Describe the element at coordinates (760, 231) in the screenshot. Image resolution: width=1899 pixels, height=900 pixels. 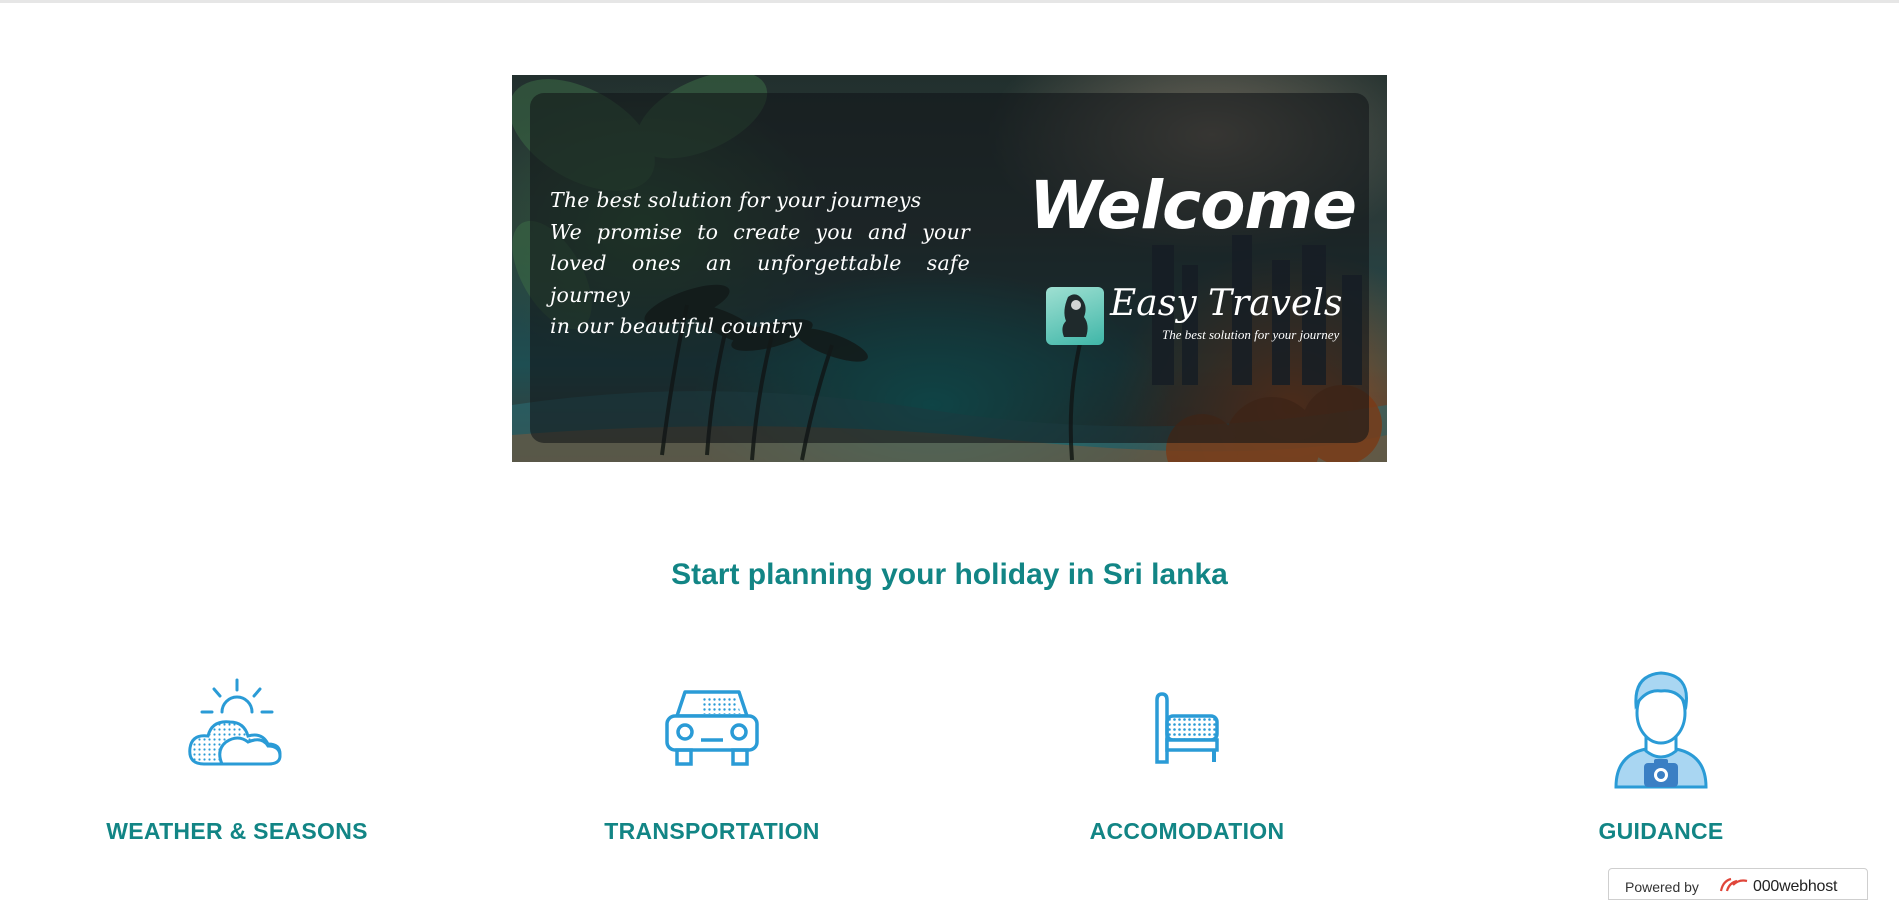
I see `tagline-line: We promise to create you and your` at that location.